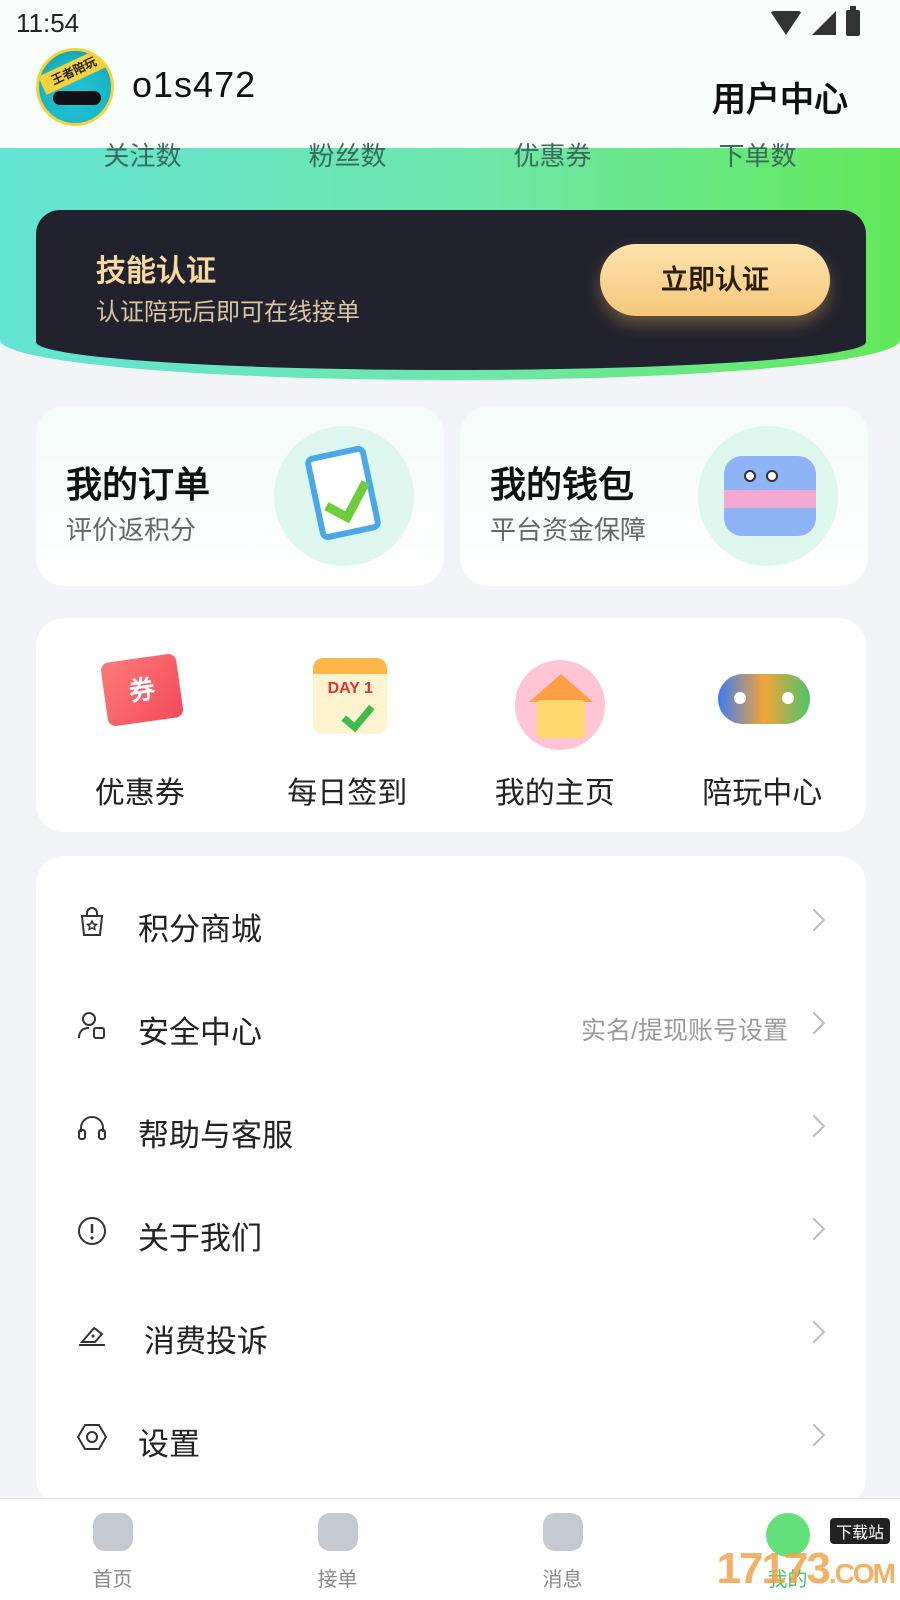 This screenshot has height=1600, width=900. What do you see at coordinates (92, 921) in the screenshot?
I see `shopping-bag-icon` at bounding box center [92, 921].